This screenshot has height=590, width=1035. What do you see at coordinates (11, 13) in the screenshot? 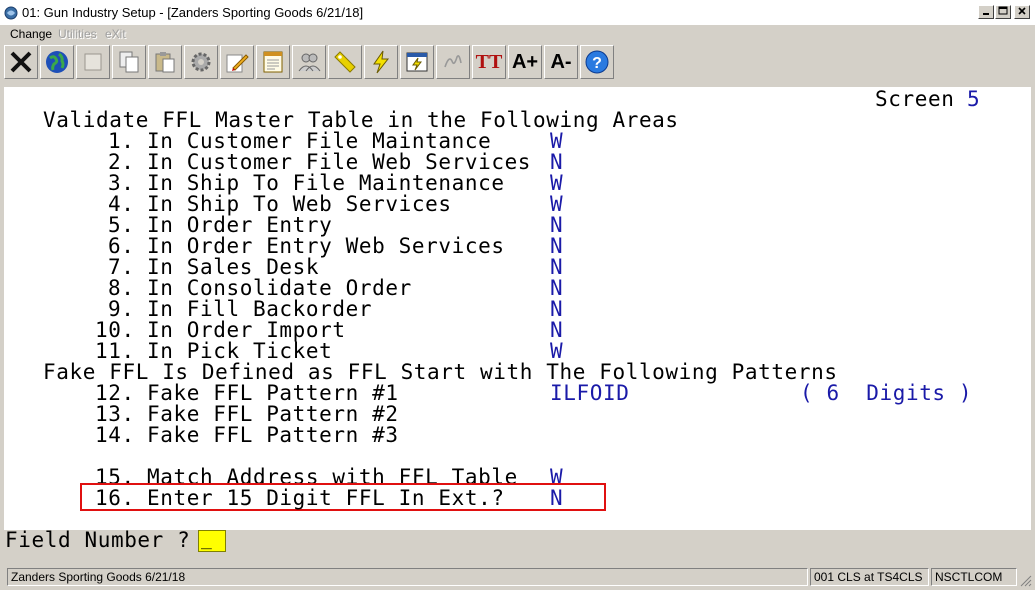
I see `app-icon` at bounding box center [11, 13].